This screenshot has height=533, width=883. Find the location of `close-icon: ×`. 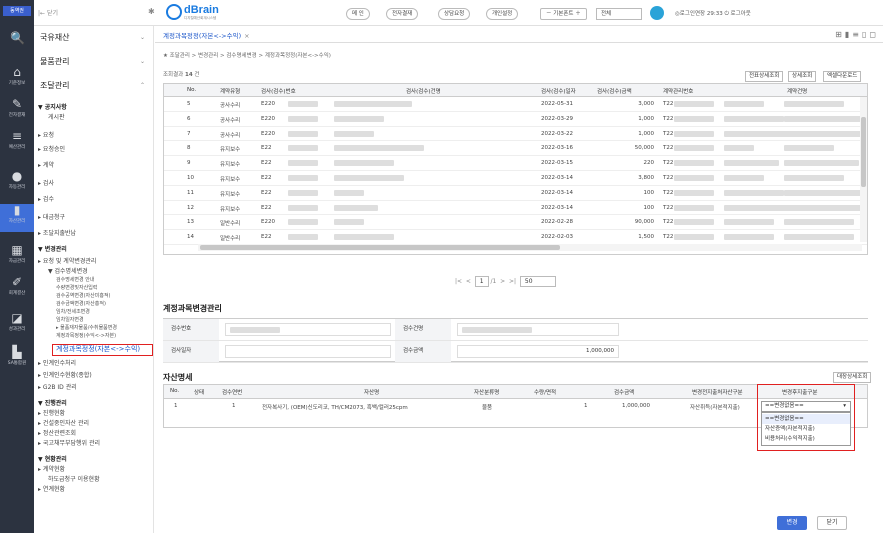

close-icon: × is located at coordinates (246, 36).